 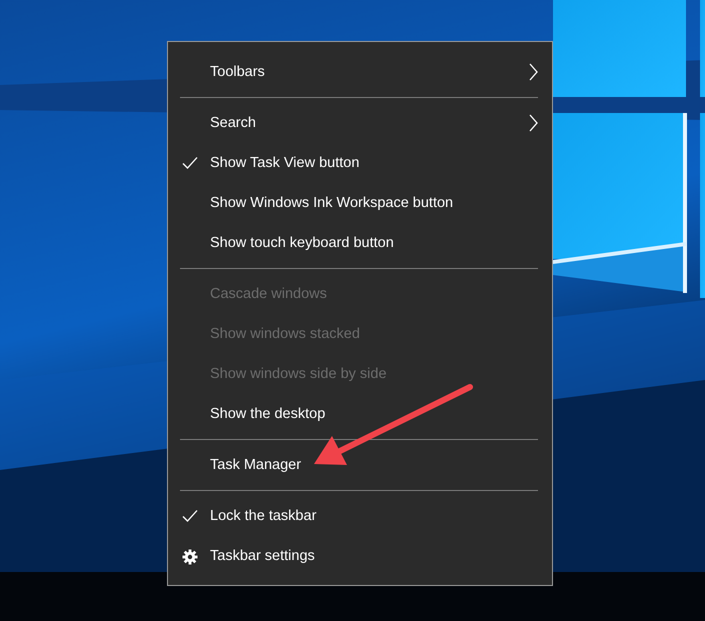 I want to click on menu-item: Lock the taskbar, so click(x=360, y=516).